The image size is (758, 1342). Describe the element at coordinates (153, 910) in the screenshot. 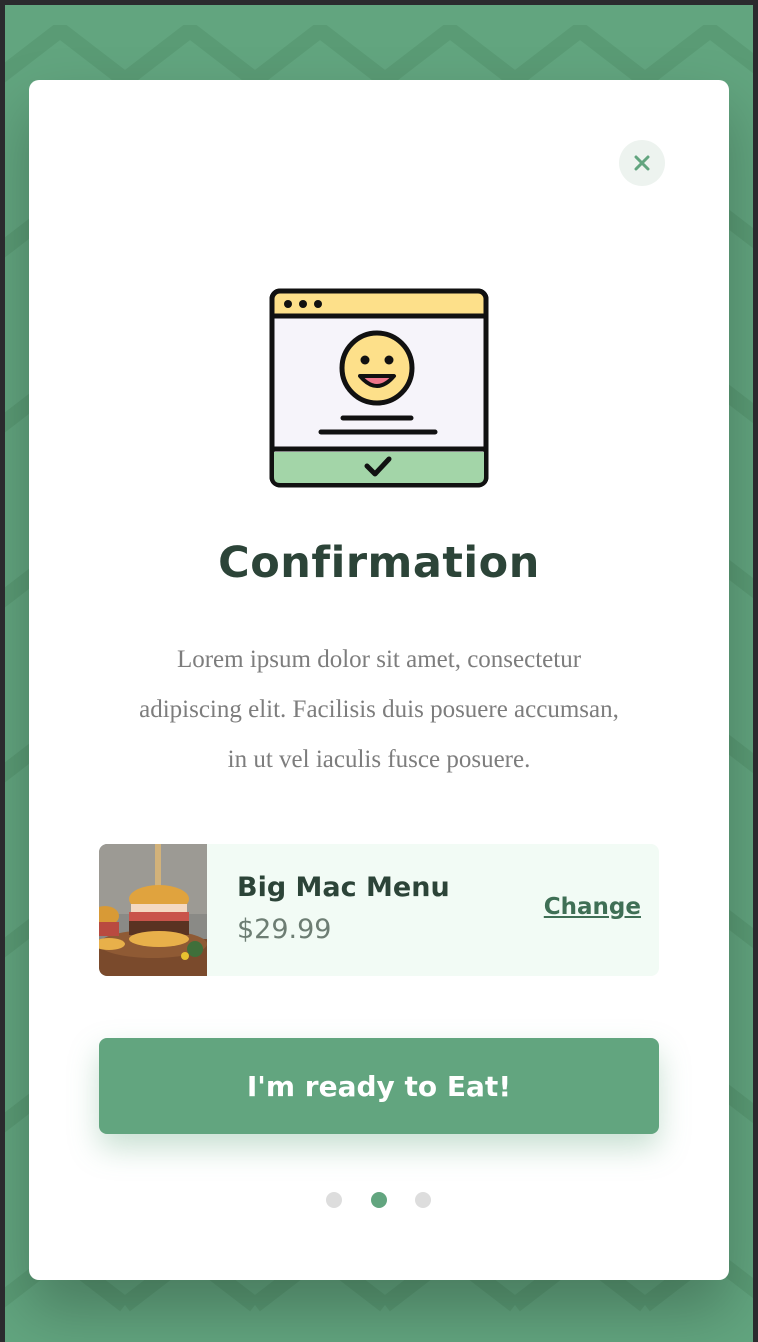

I see `burger-photo` at that location.